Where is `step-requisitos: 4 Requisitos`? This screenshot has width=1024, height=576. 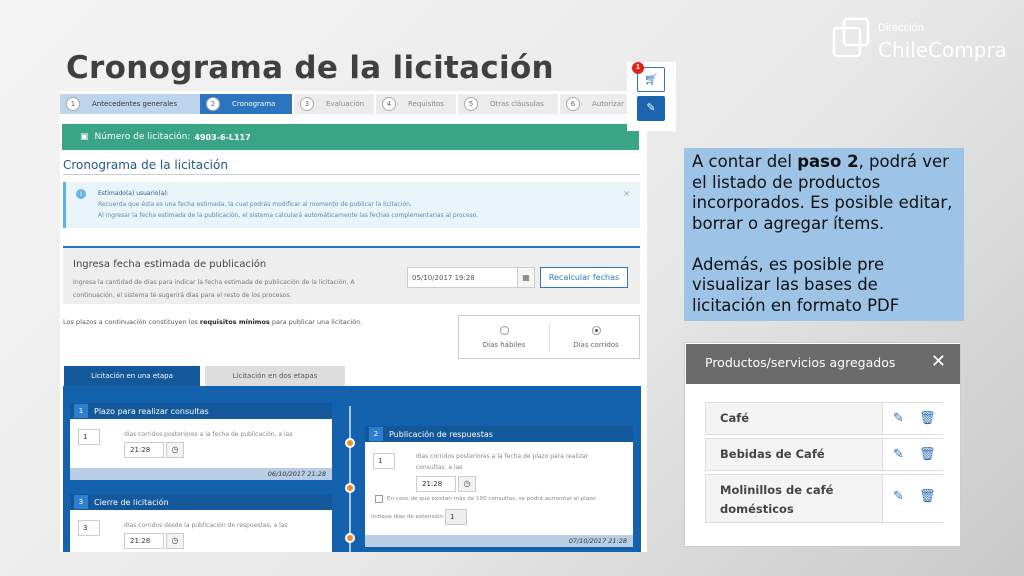 step-requisitos: 4 Requisitos is located at coordinates (416, 104).